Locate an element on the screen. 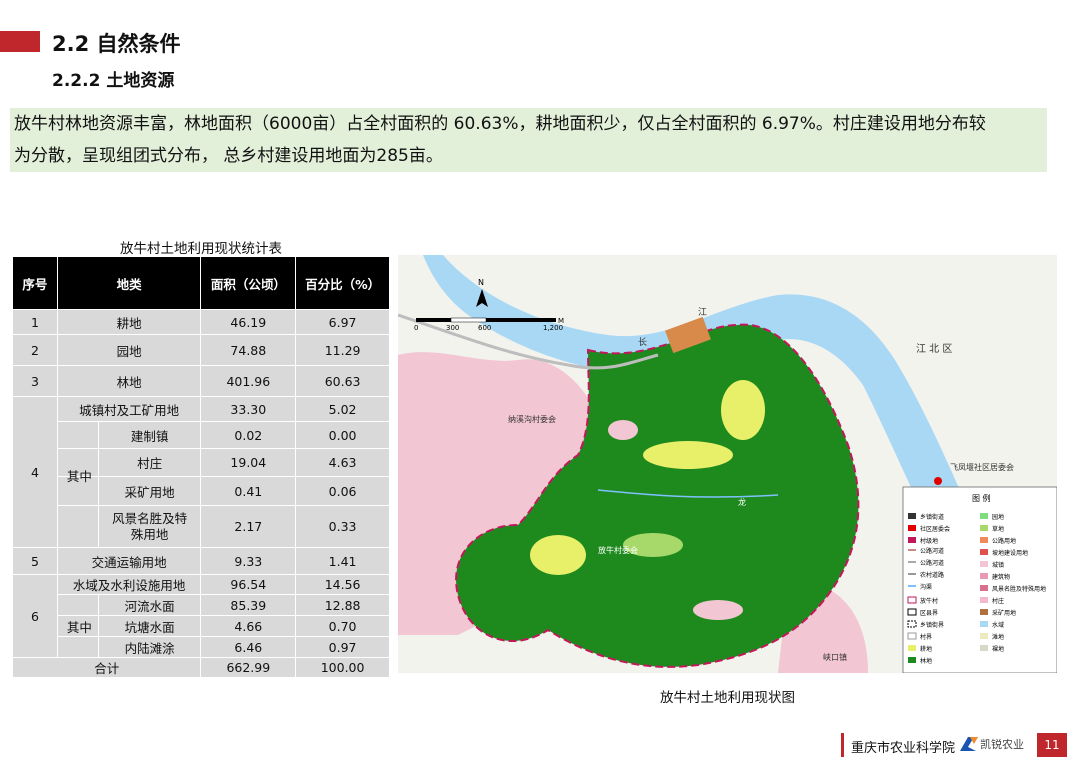  svg-text: 乡镇街道 is located at coordinates (932, 517).